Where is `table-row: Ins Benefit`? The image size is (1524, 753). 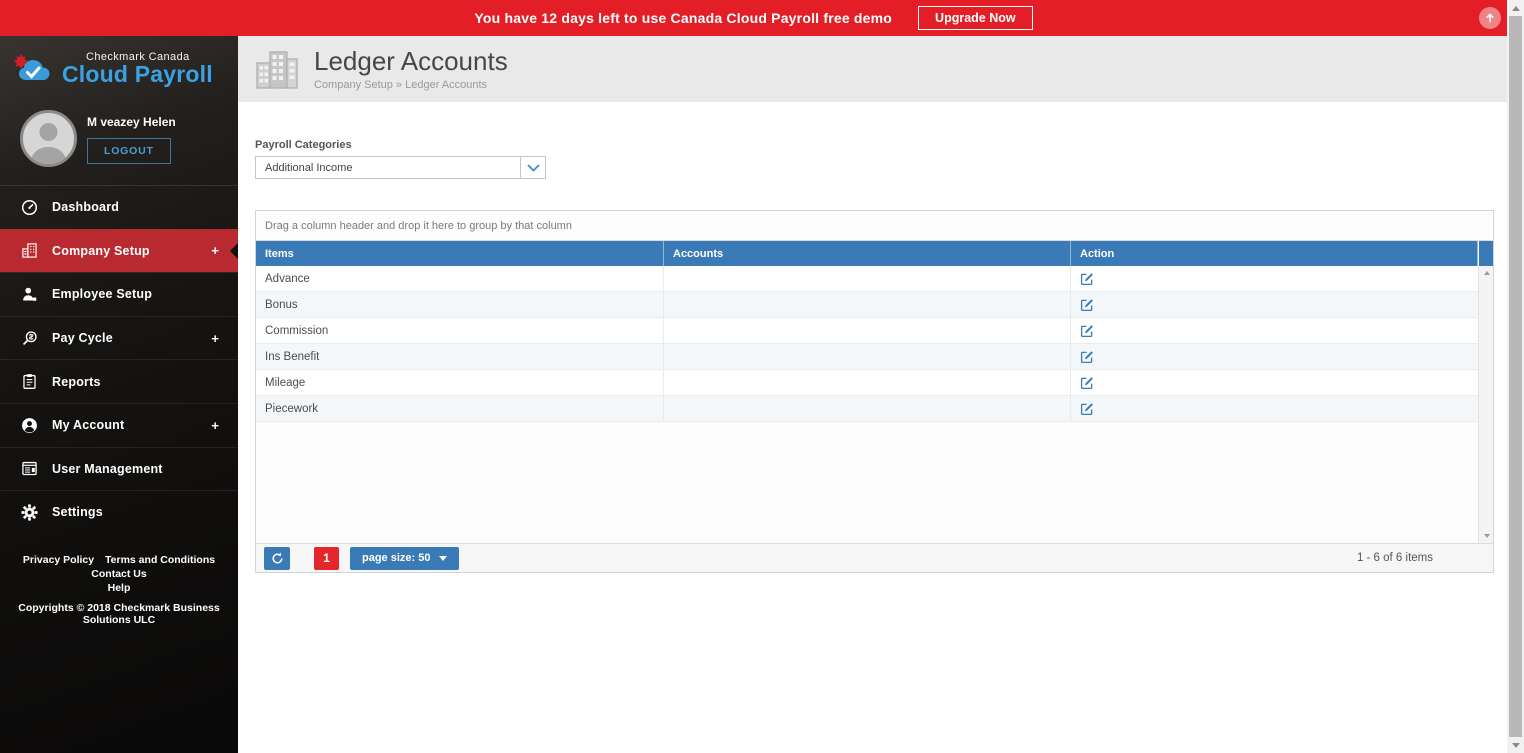 table-row: Ins Benefit is located at coordinates (874, 357).